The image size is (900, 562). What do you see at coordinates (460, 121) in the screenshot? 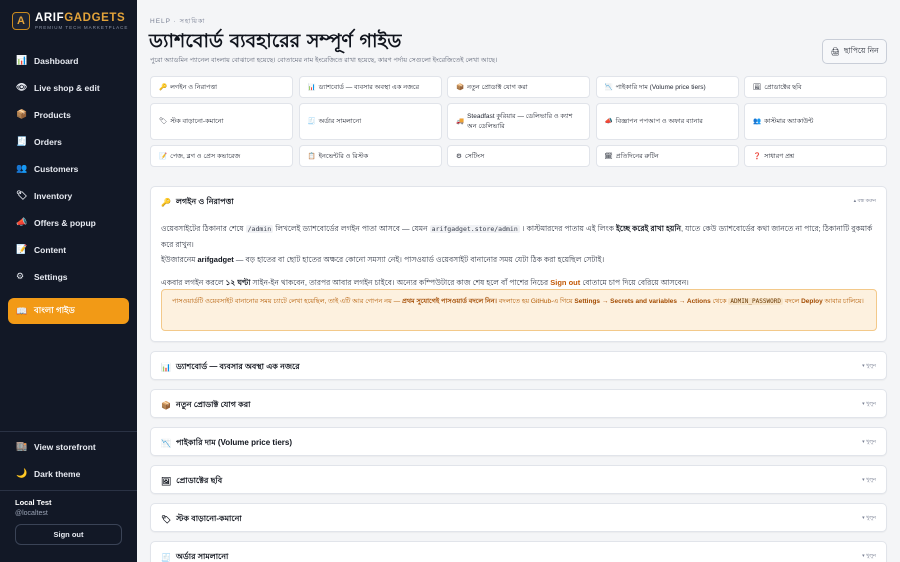
I see `truck-icon: 🚚` at bounding box center [460, 121].